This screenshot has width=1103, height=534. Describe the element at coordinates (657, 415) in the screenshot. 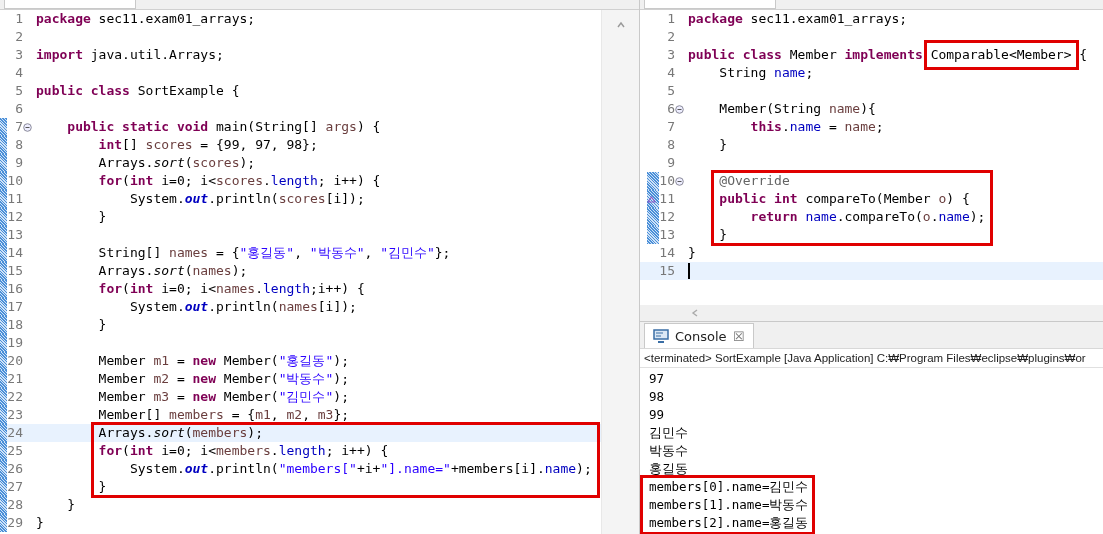

I see `console-output-line: 99` at that location.